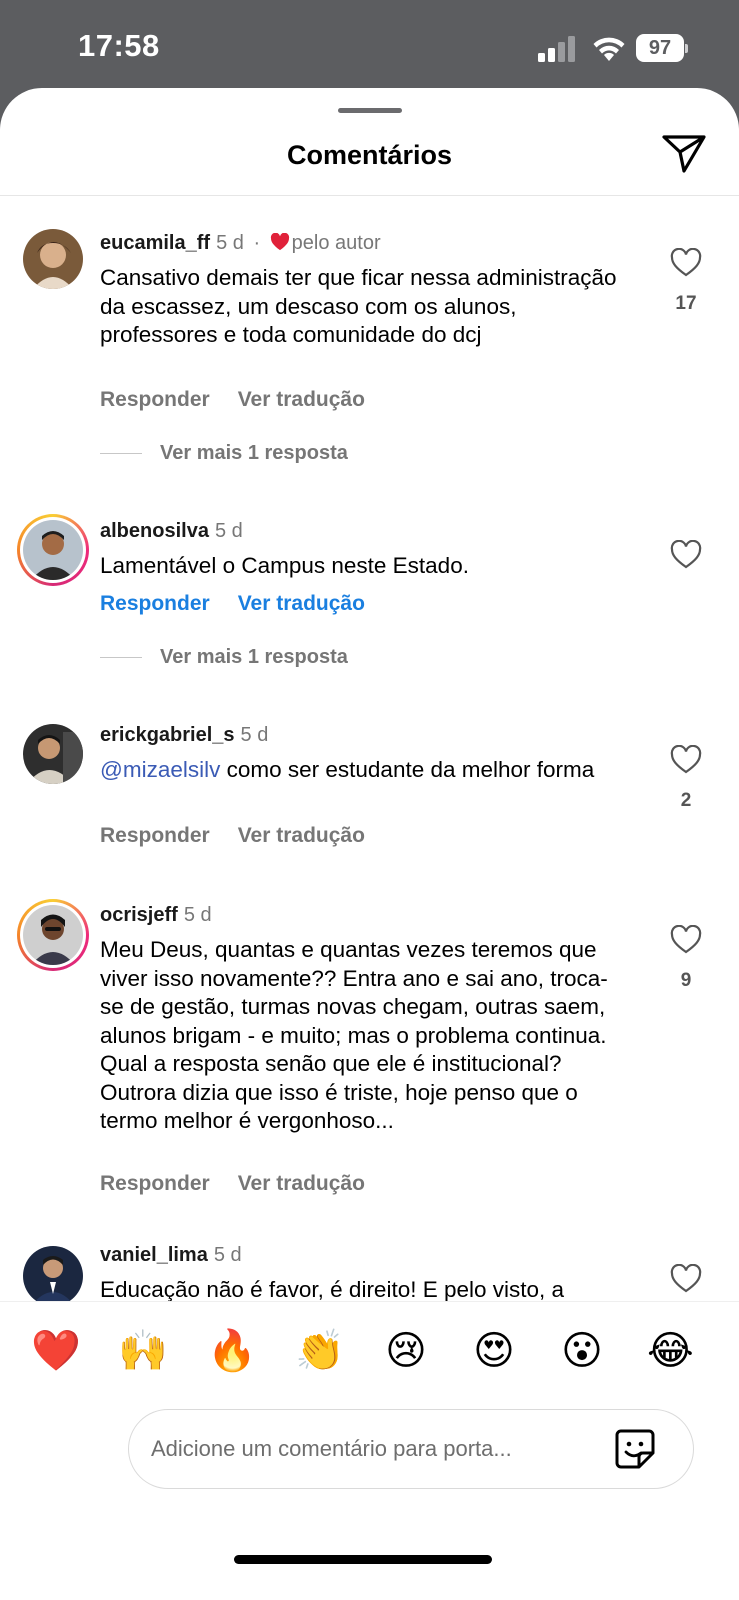  I want to click on reaction-raising-hands: 🙌, so click(143, 1351).